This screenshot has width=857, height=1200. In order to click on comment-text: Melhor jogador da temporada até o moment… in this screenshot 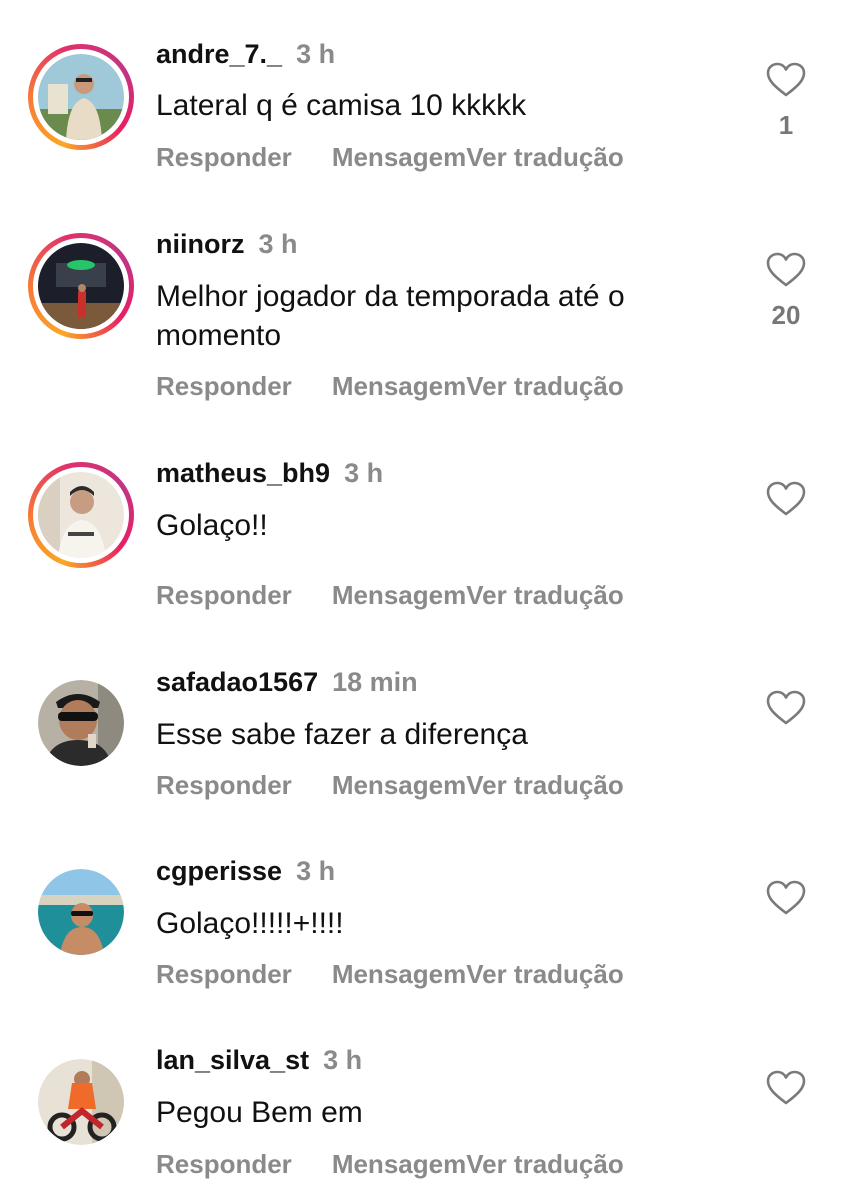, I will do `click(390, 316)`.